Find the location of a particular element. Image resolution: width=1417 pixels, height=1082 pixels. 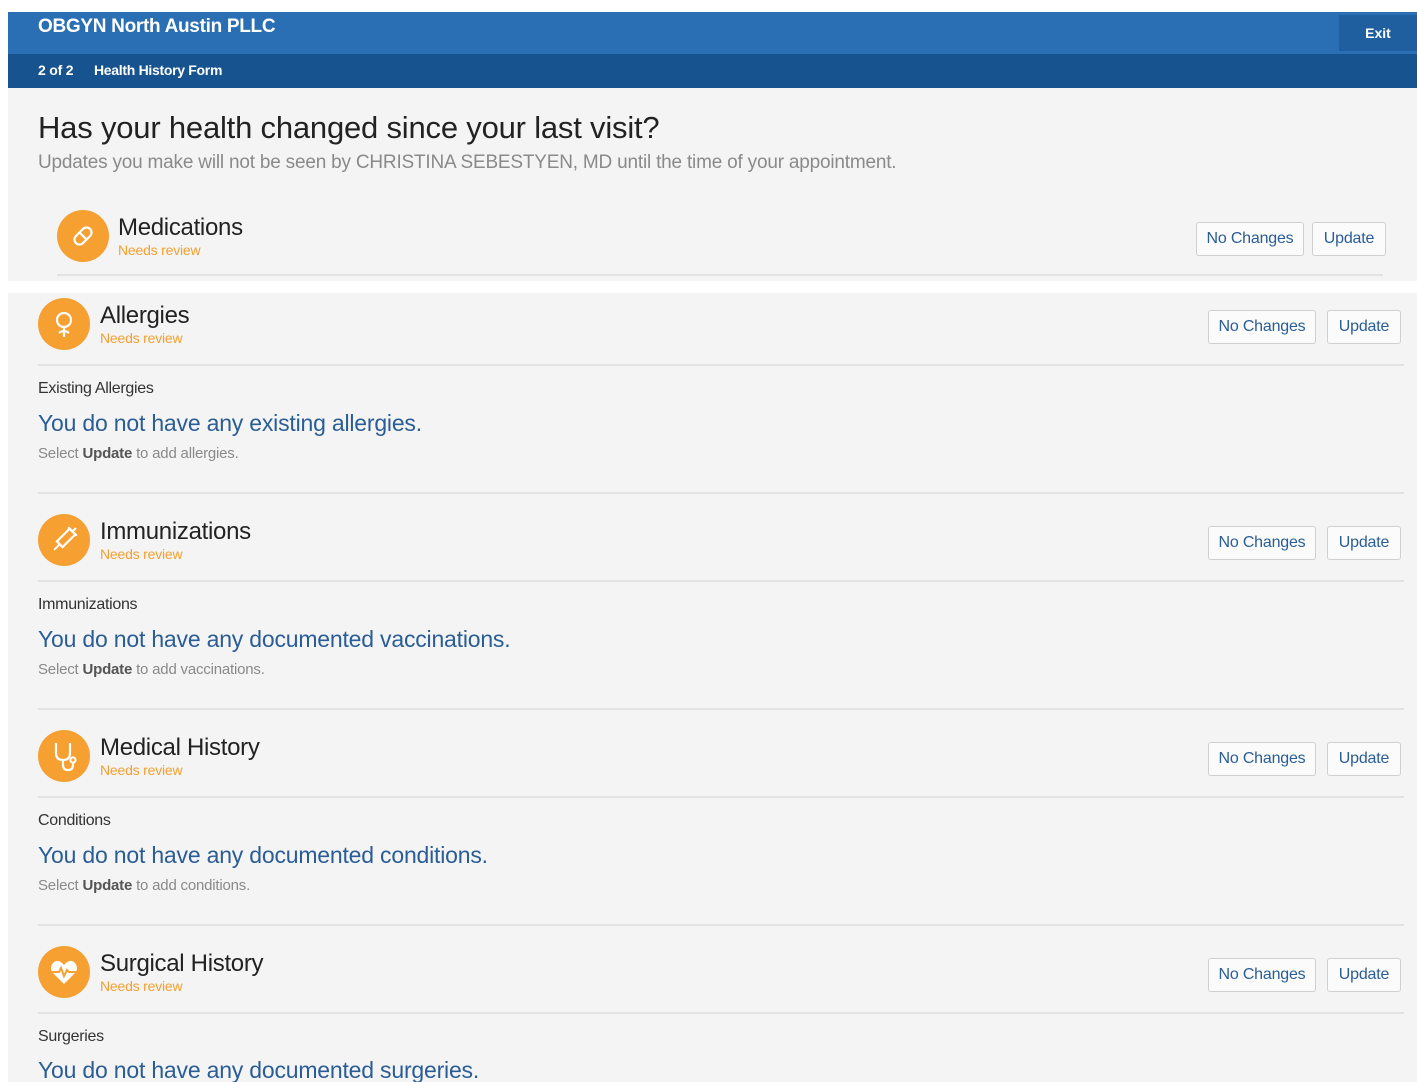

hint-text: Select Update to add conditions. is located at coordinates (144, 885).